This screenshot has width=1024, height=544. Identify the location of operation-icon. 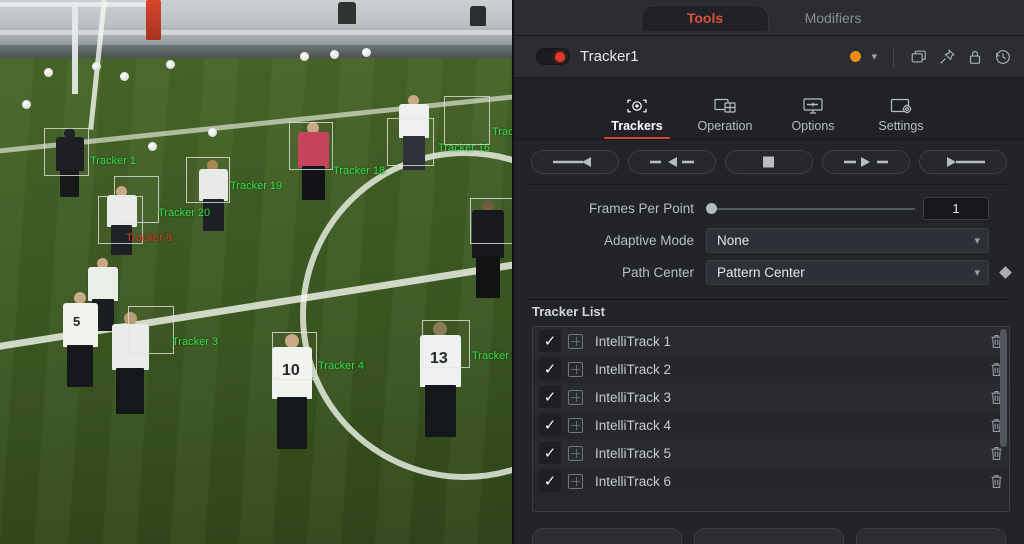
(725, 106).